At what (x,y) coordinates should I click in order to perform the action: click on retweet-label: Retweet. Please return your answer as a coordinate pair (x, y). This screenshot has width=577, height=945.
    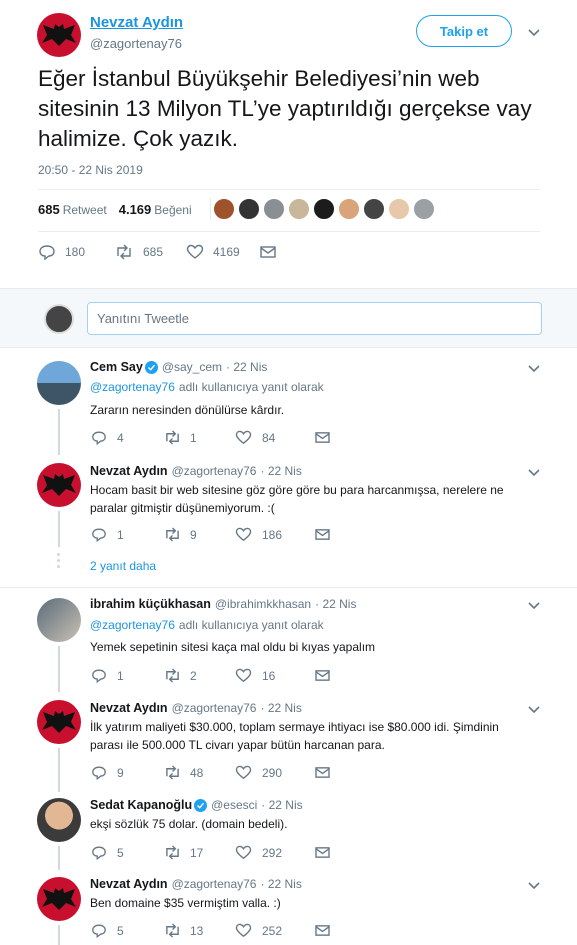
    Looking at the image, I should click on (85, 210).